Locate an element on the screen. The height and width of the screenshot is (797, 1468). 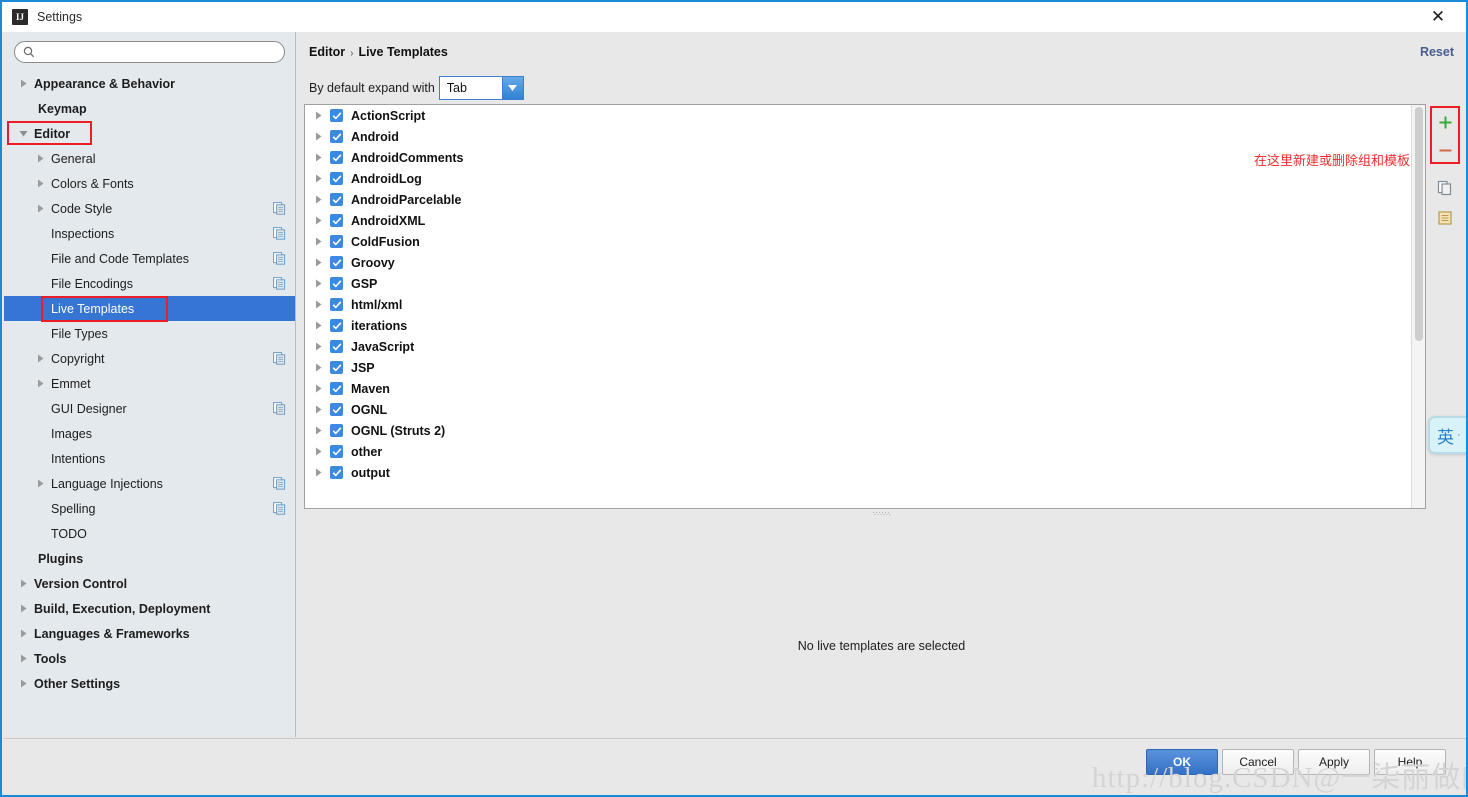
cancel-button: Cancel is located at coordinates (1258, 762).